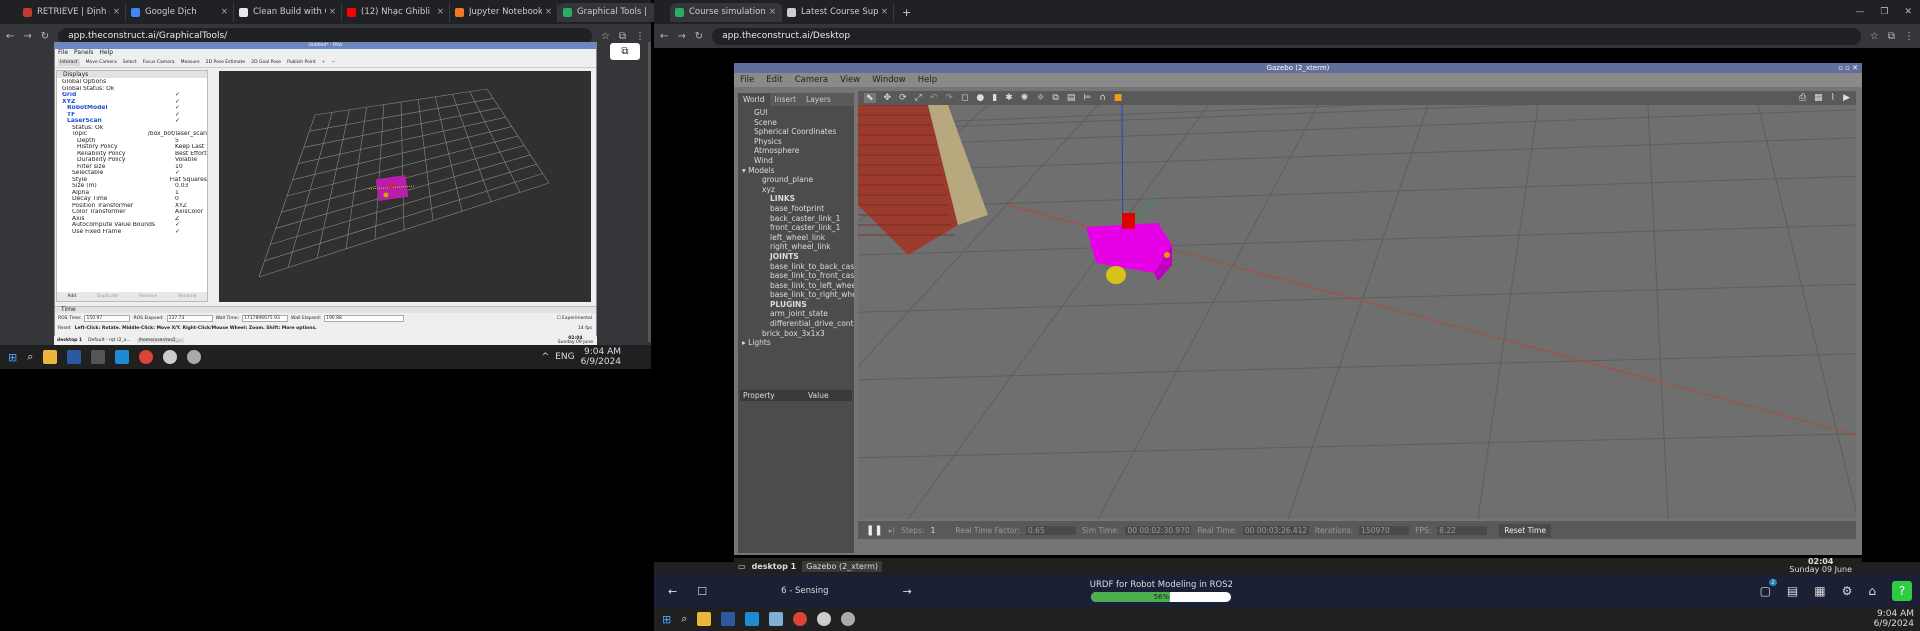 The width and height of the screenshot is (1920, 631). What do you see at coordinates (842, 566) in the screenshot?
I see `taskbar-item-gazebo: Gazebo (2_xterm)` at bounding box center [842, 566].